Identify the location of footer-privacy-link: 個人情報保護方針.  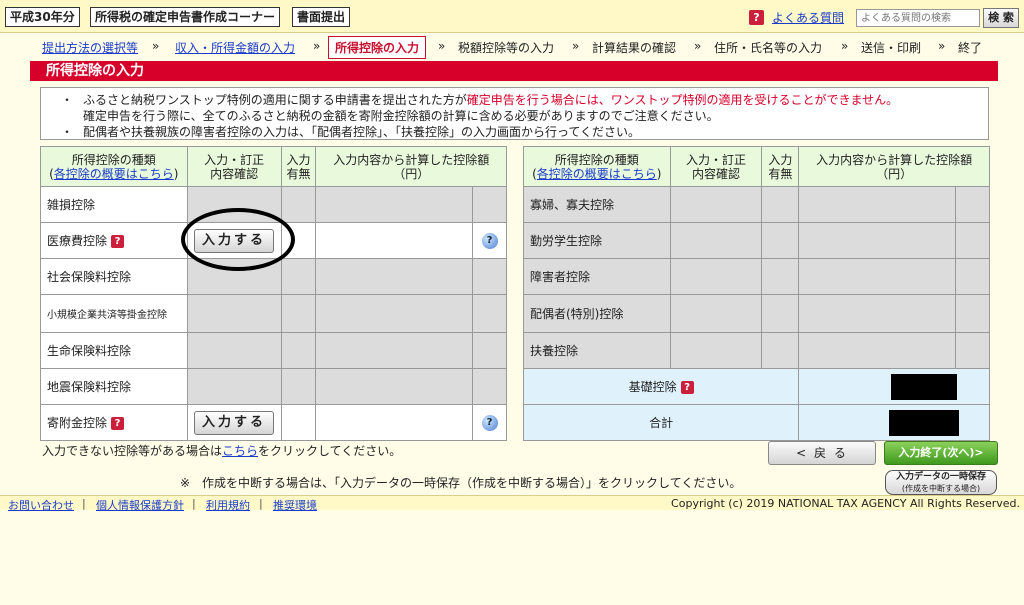
(140, 505).